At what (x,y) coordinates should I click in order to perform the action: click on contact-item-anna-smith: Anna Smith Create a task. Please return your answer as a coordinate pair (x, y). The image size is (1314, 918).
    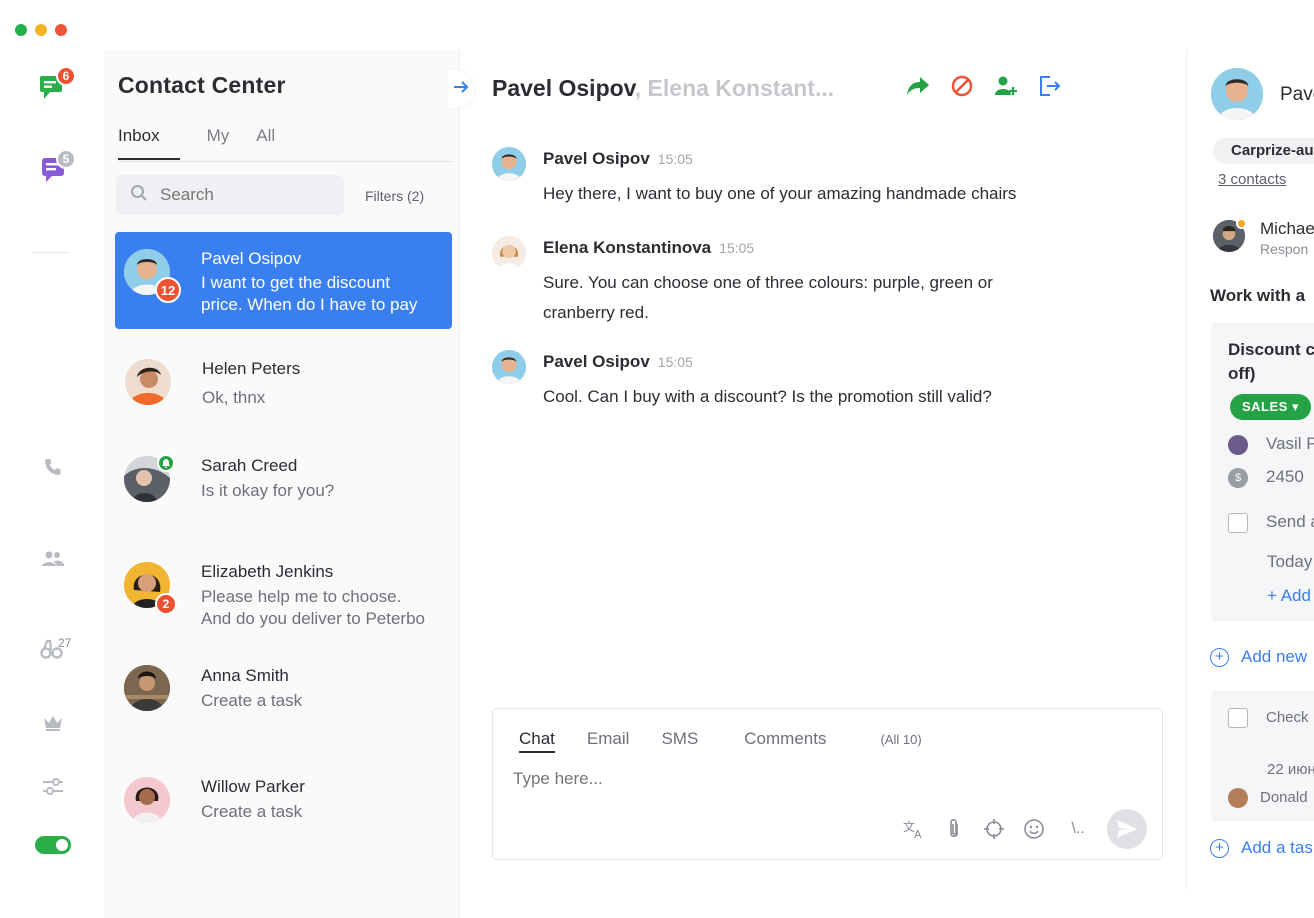
    Looking at the image, I should click on (283, 702).